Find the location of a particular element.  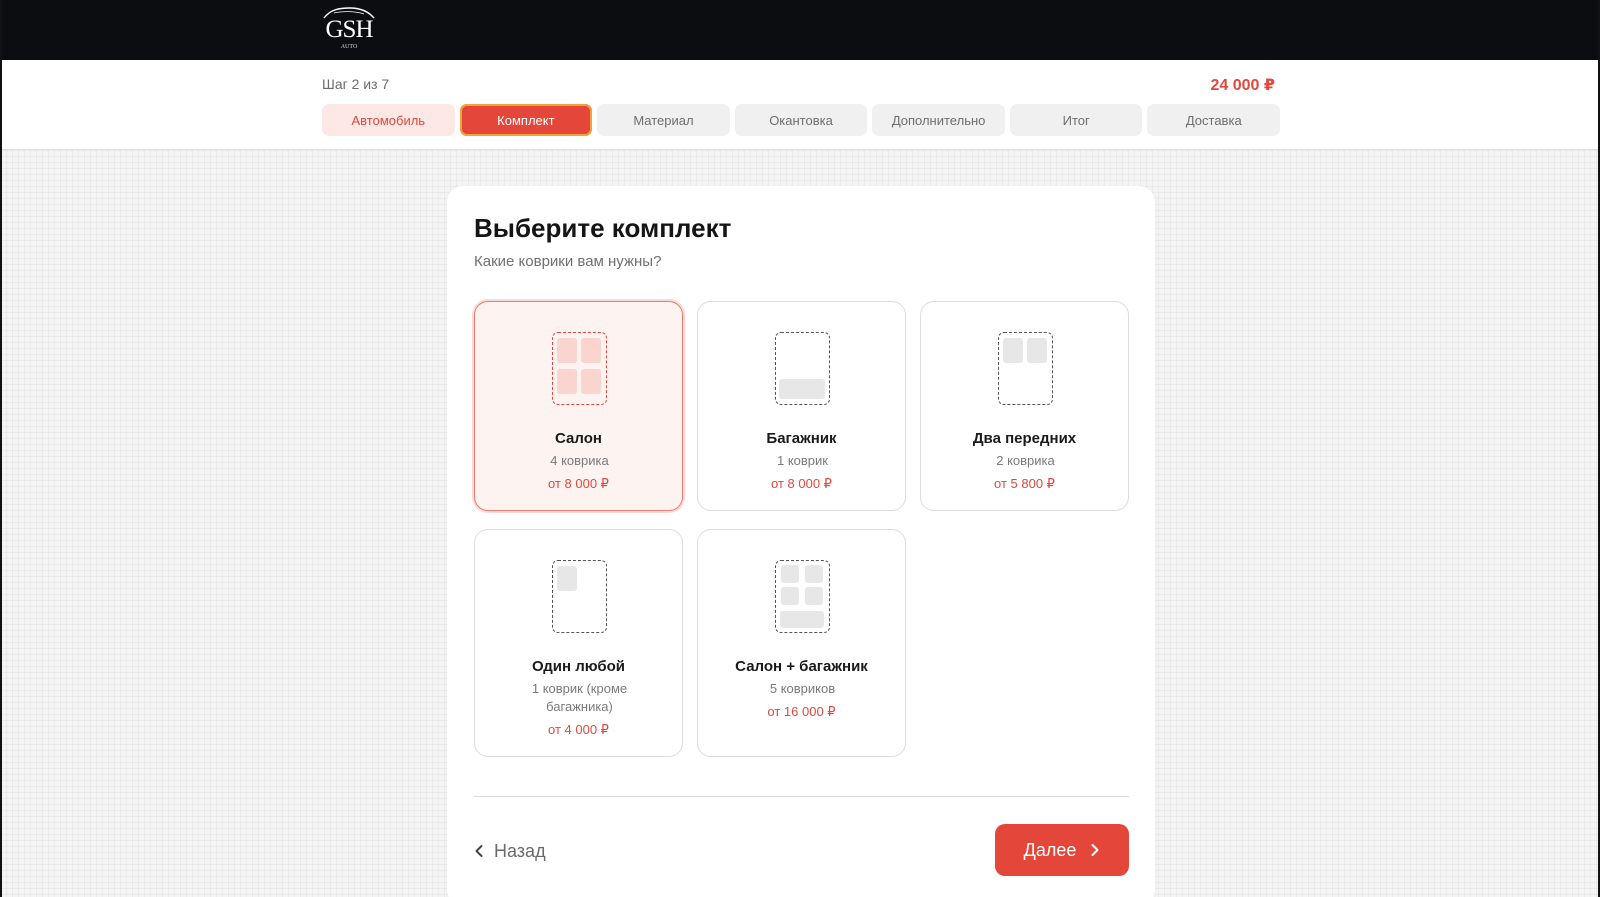

option-name: Багажник is located at coordinates (801, 438).